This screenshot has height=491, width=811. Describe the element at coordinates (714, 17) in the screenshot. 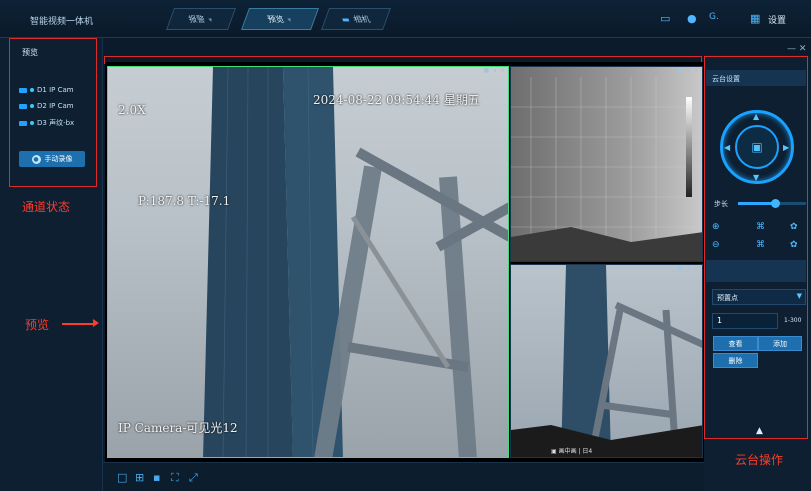

I see `theme-icon: G.` at that location.